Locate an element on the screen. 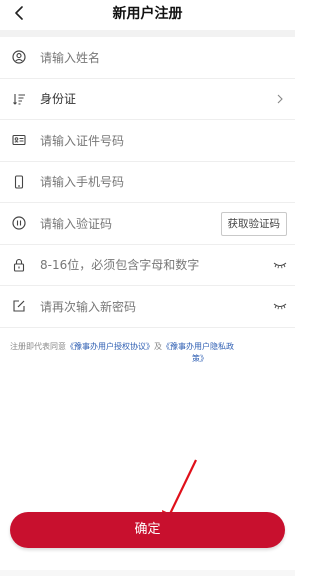 Image resolution: width=320 pixels, height=576 pixels. id-type-select: 身份证 is located at coordinates (58, 98).